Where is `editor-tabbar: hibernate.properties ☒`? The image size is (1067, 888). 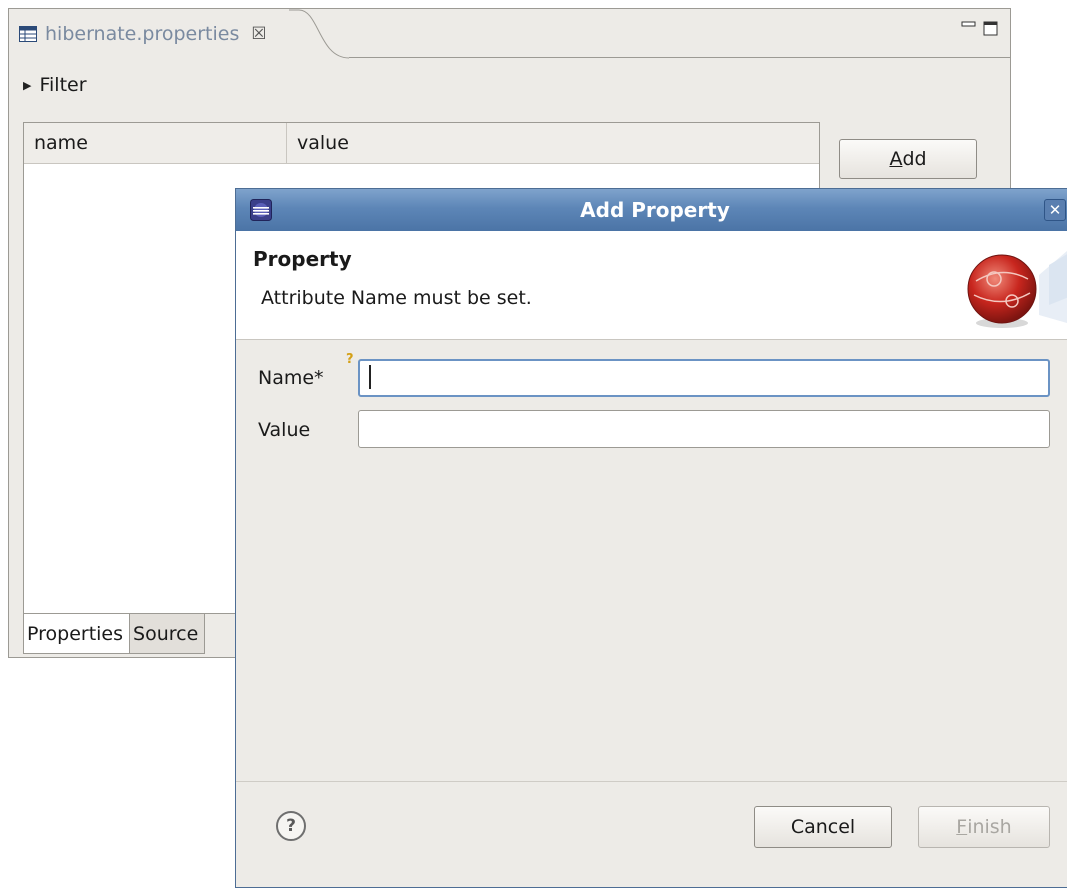 editor-tabbar: hibernate.properties ☒ is located at coordinates (509, 34).